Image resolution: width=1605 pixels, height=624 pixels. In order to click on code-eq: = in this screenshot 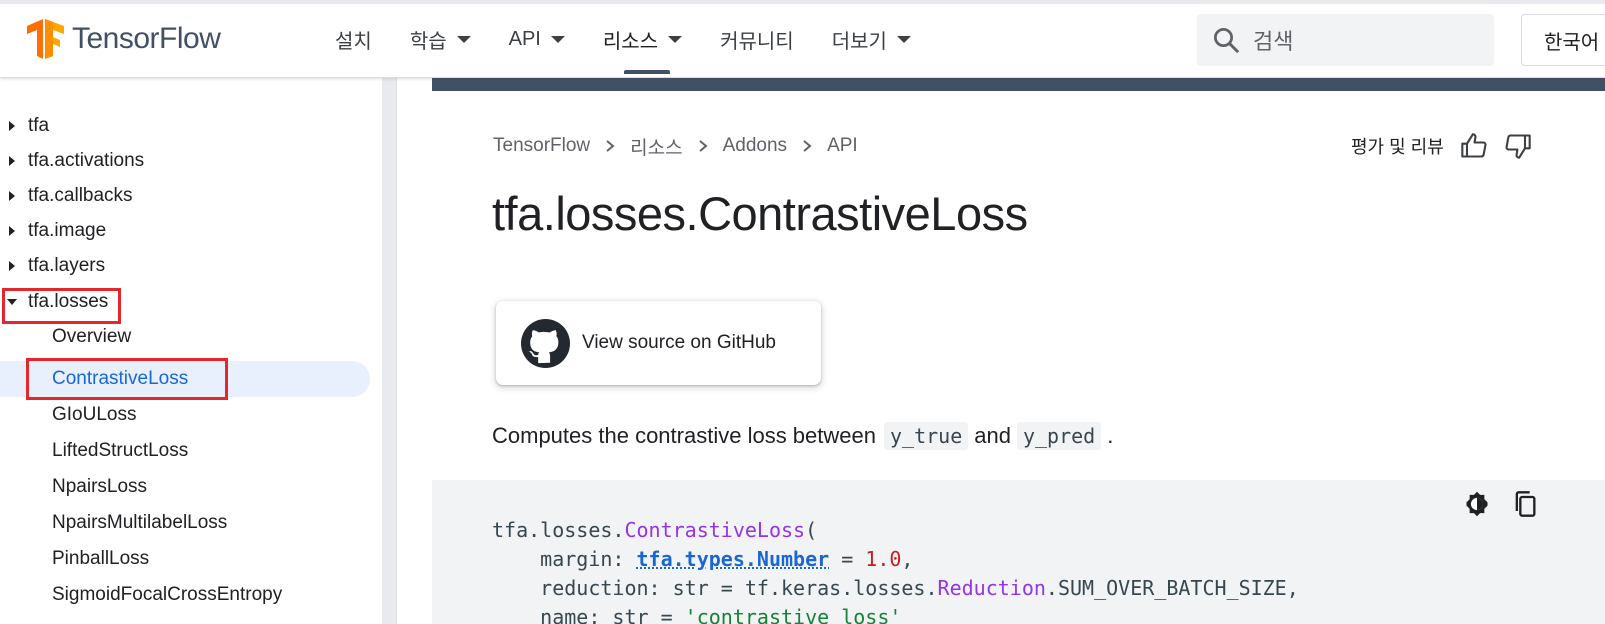, I will do `click(847, 559)`.